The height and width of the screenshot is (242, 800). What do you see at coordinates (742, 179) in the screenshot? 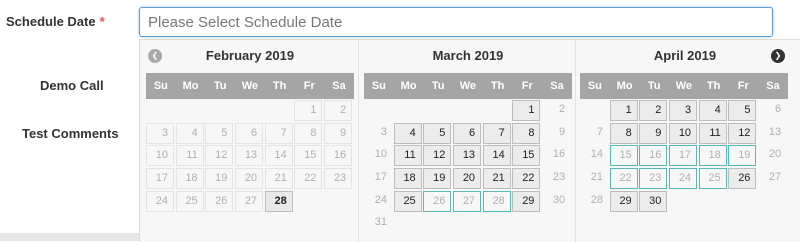
I see `calendar-day: 26` at bounding box center [742, 179].